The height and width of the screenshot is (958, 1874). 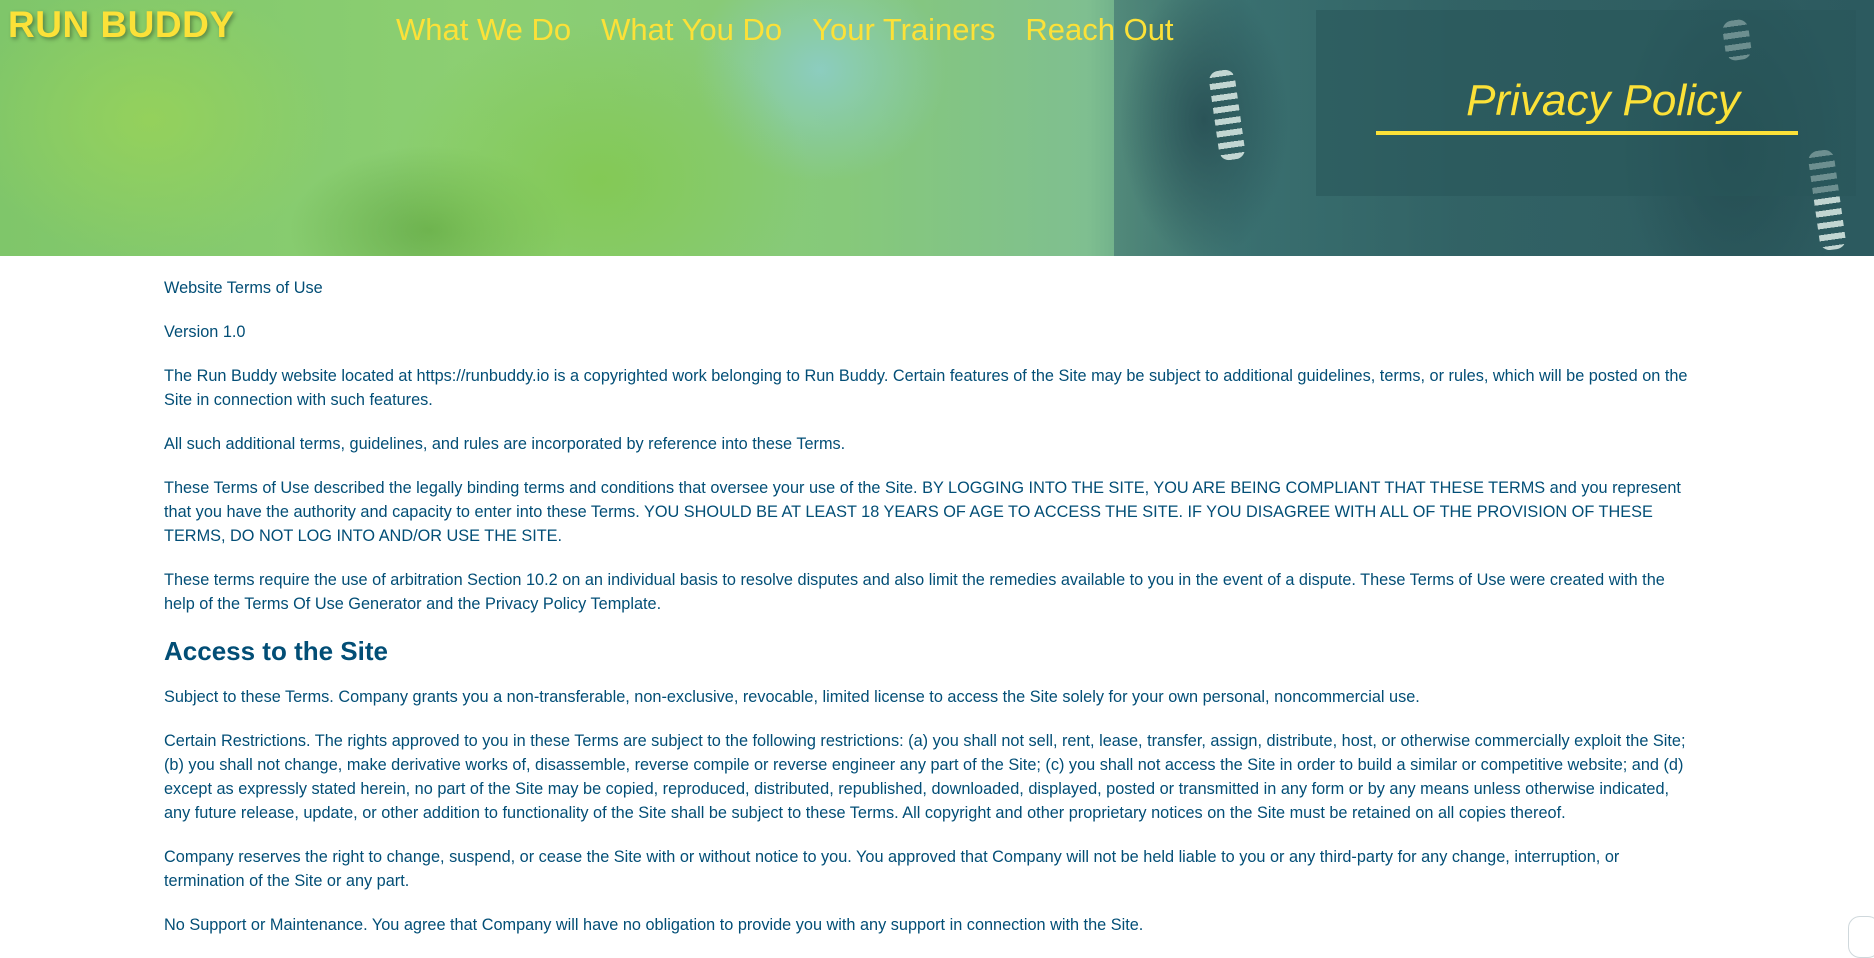 I want to click on document-title: Website Terms of Use, so click(x=243, y=288).